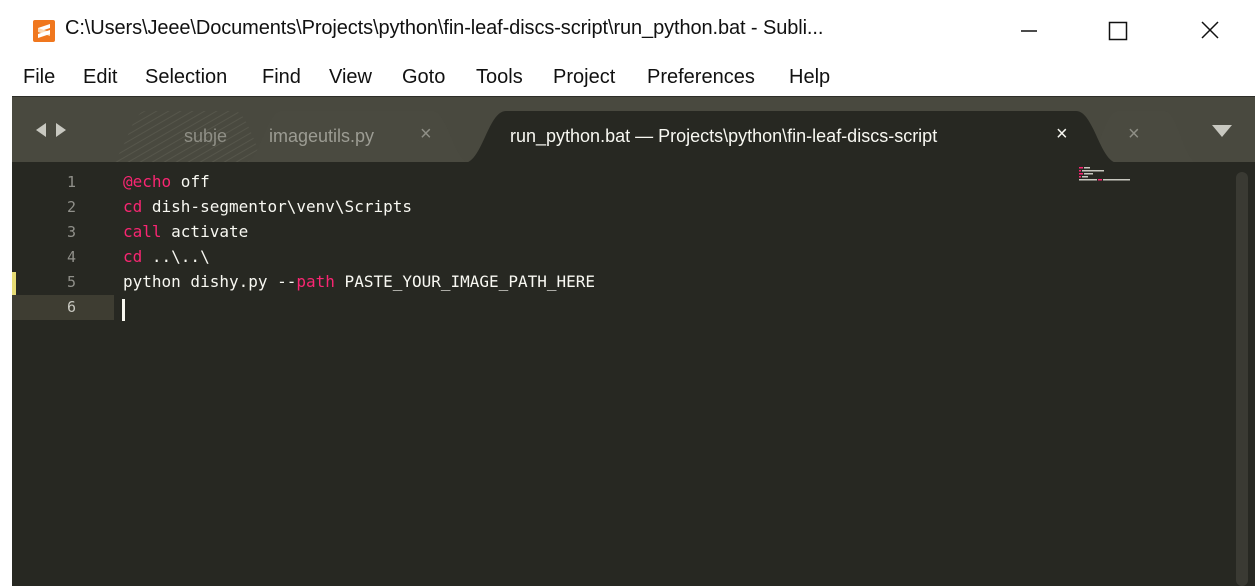 The image size is (1255, 586). What do you see at coordinates (499, 77) in the screenshot?
I see `menu-tools: Tools` at bounding box center [499, 77].